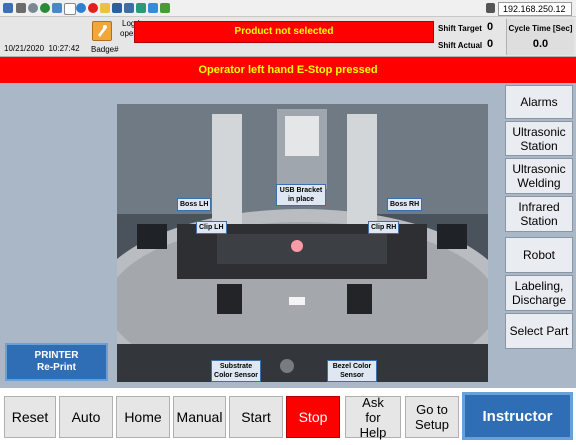 The height and width of the screenshot is (445, 576). Describe the element at coordinates (86, 417) in the screenshot. I see `auto-button: Auto` at that location.